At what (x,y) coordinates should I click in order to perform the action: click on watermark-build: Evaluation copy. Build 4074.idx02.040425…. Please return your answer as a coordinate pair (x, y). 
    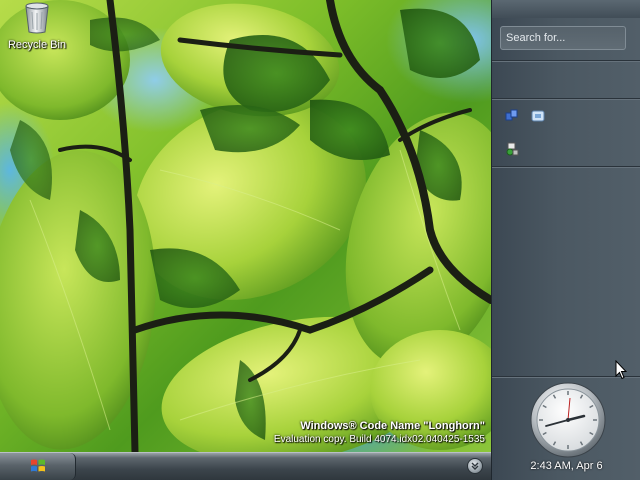
    Looking at the image, I should click on (379, 439).